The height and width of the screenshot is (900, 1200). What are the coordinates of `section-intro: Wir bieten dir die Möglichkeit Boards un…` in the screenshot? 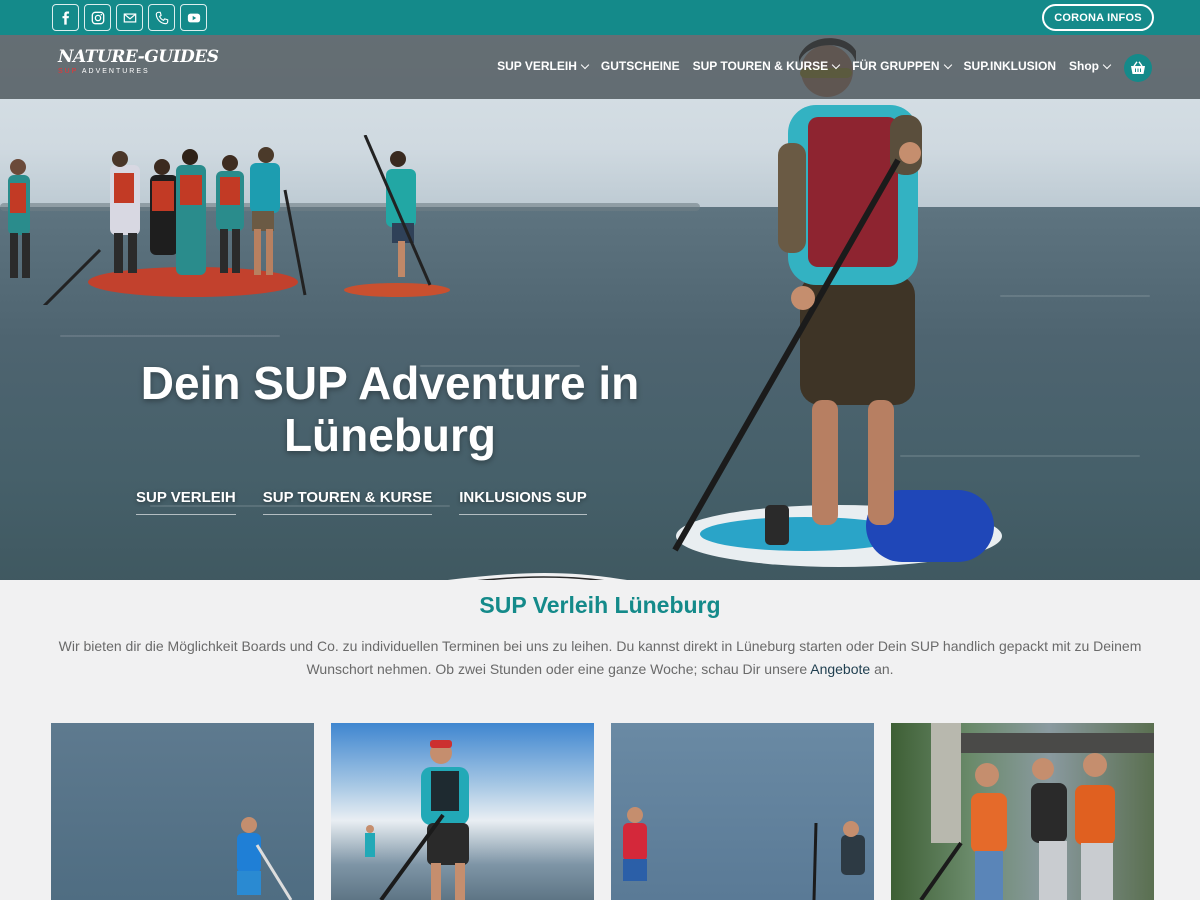 It's located at (600, 657).